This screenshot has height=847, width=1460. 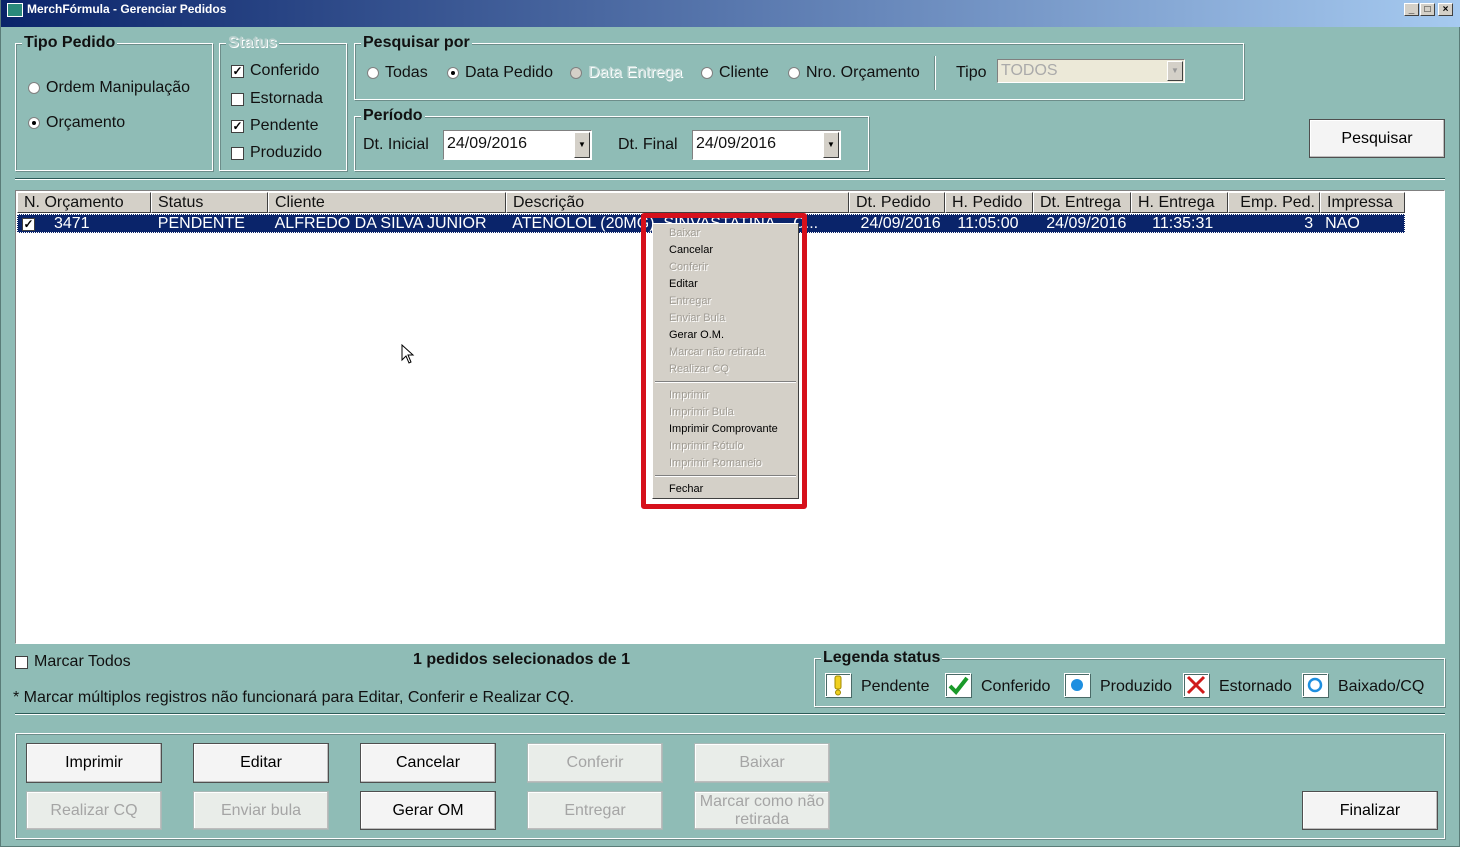 What do you see at coordinates (73, 662) in the screenshot?
I see `marcar-todos-checkbox: Marcar Todos` at bounding box center [73, 662].